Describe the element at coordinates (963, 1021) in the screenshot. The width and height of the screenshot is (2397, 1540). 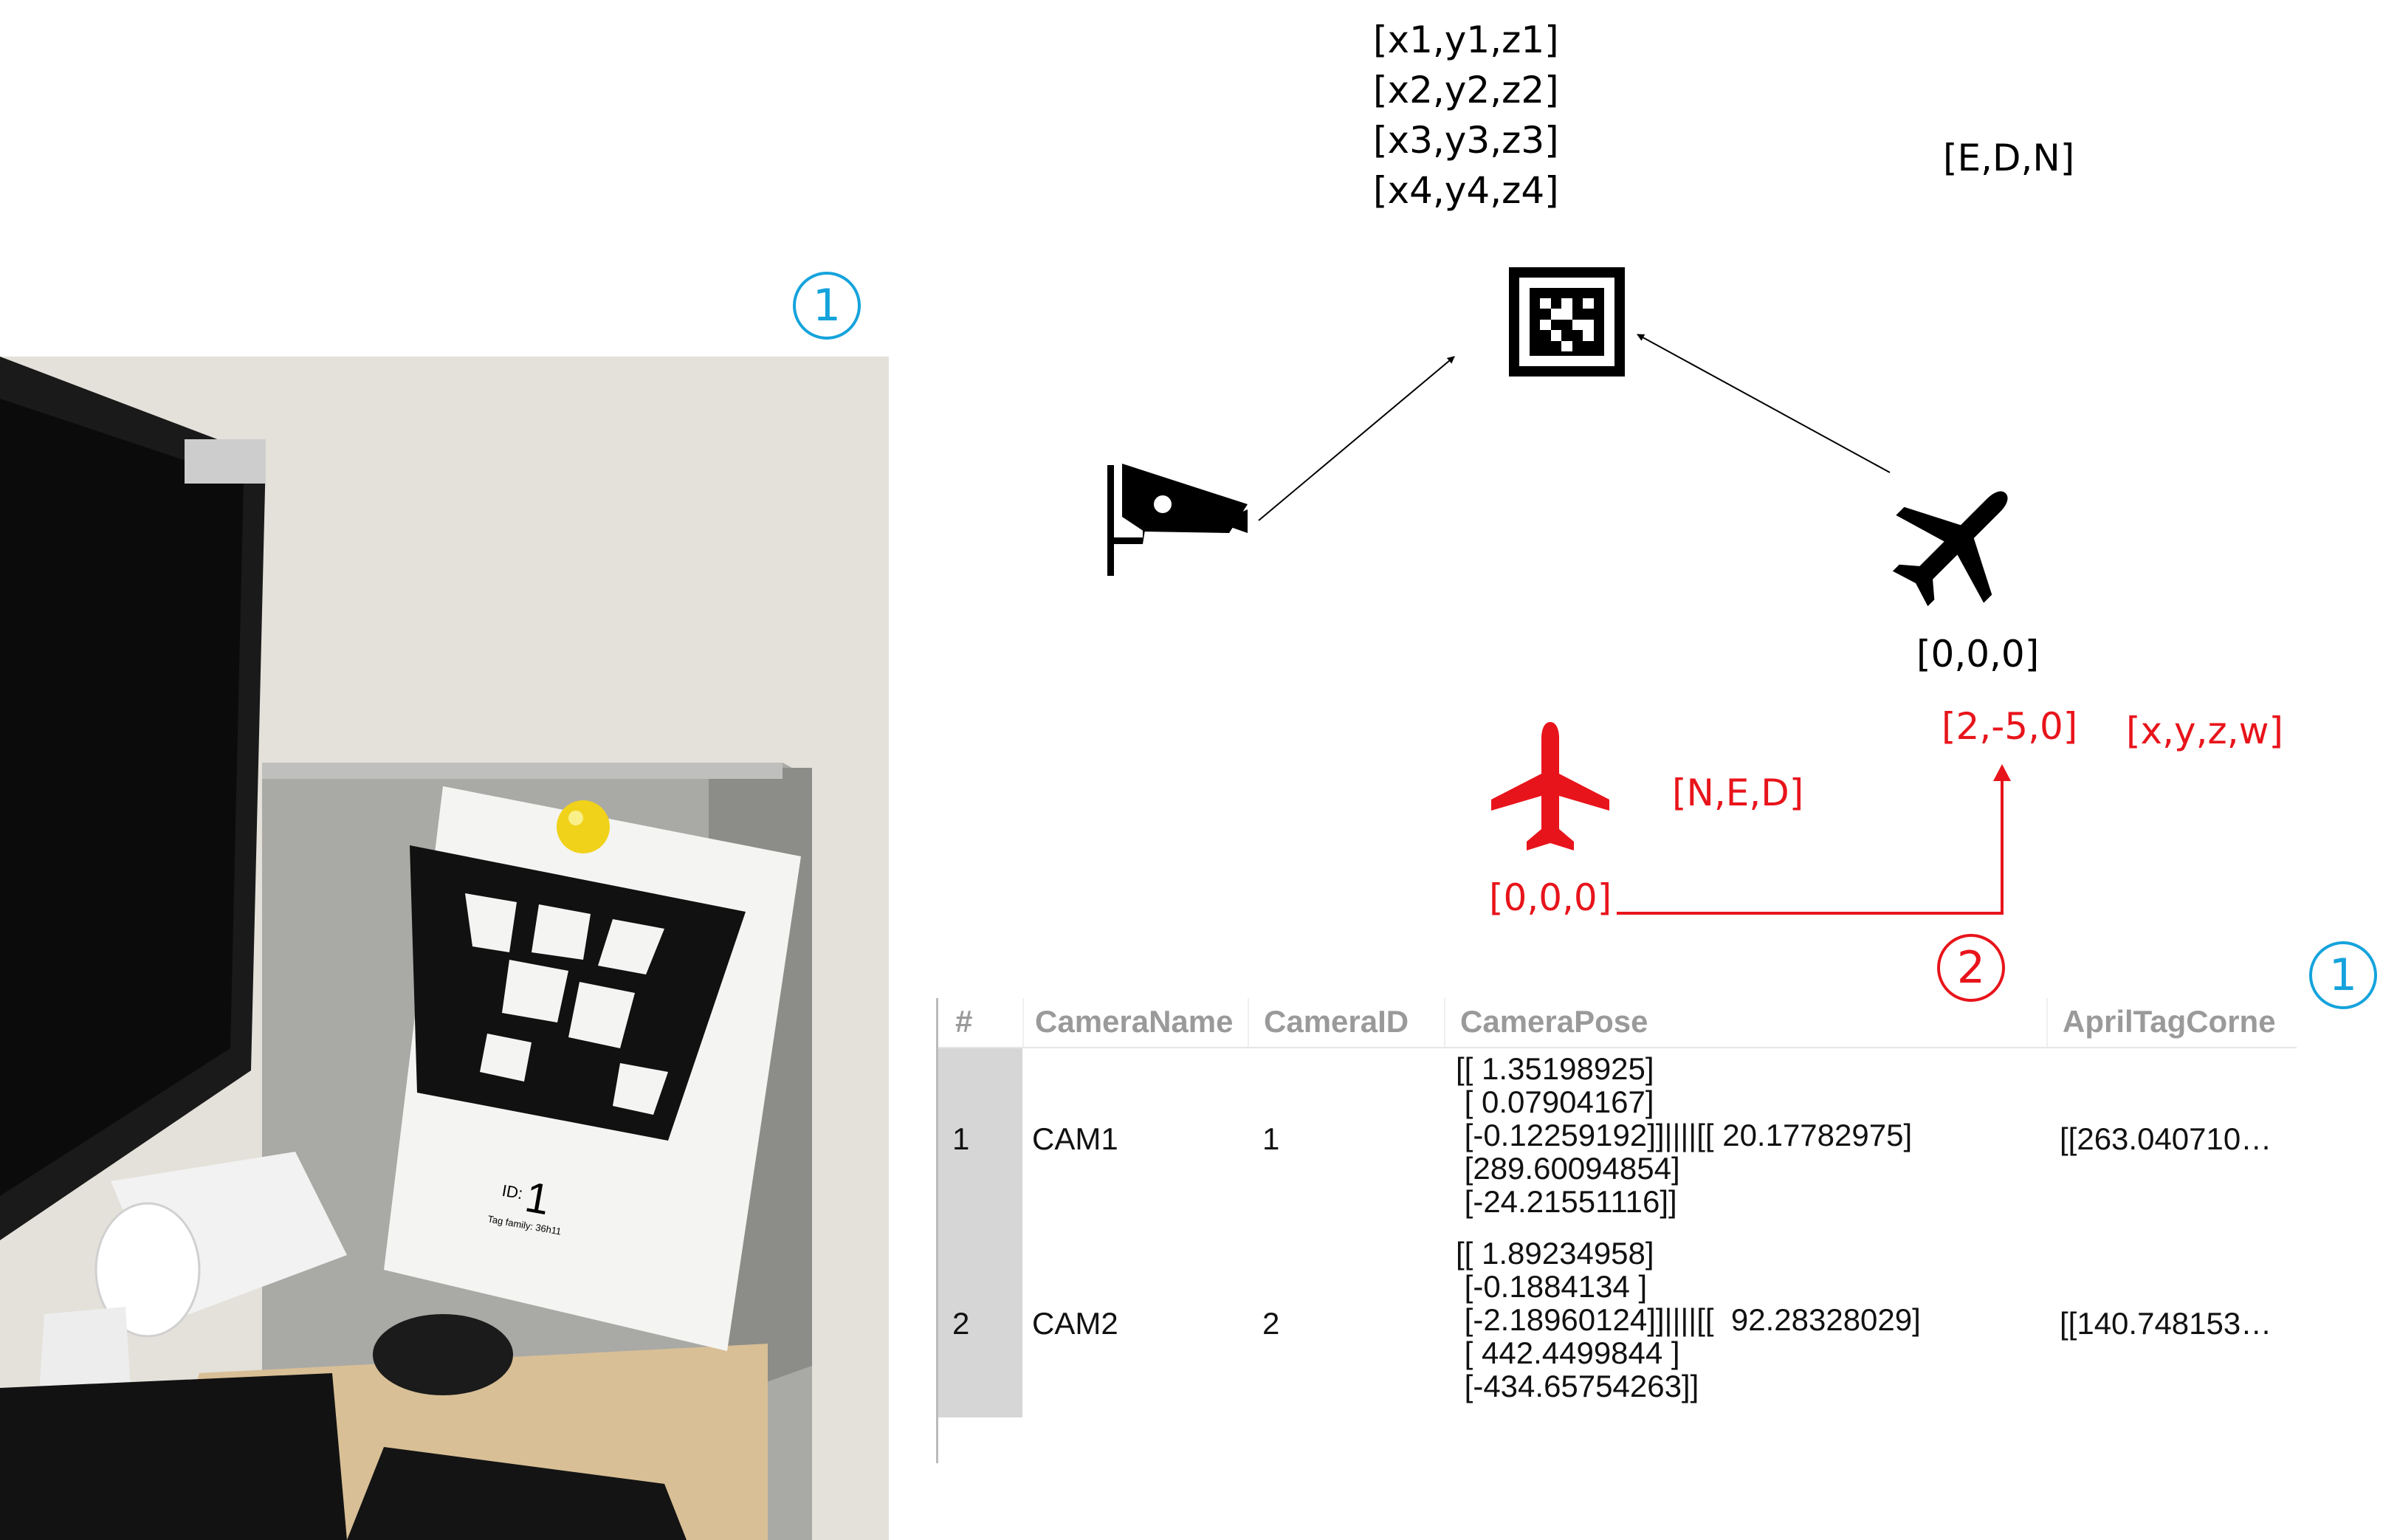
I see `table-header-index: #` at that location.